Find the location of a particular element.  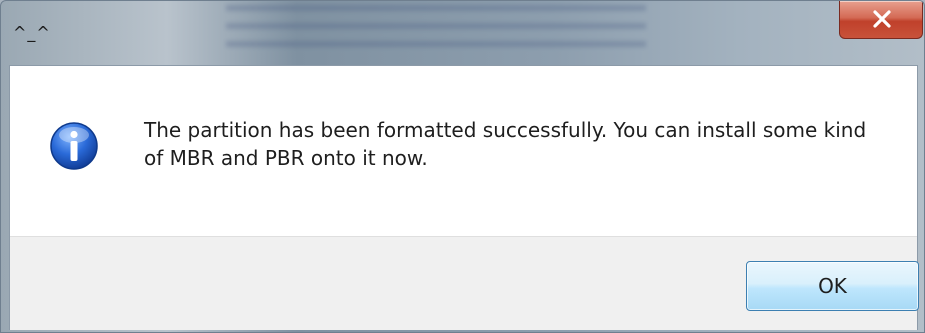

ok-button: OK is located at coordinates (832, 286).